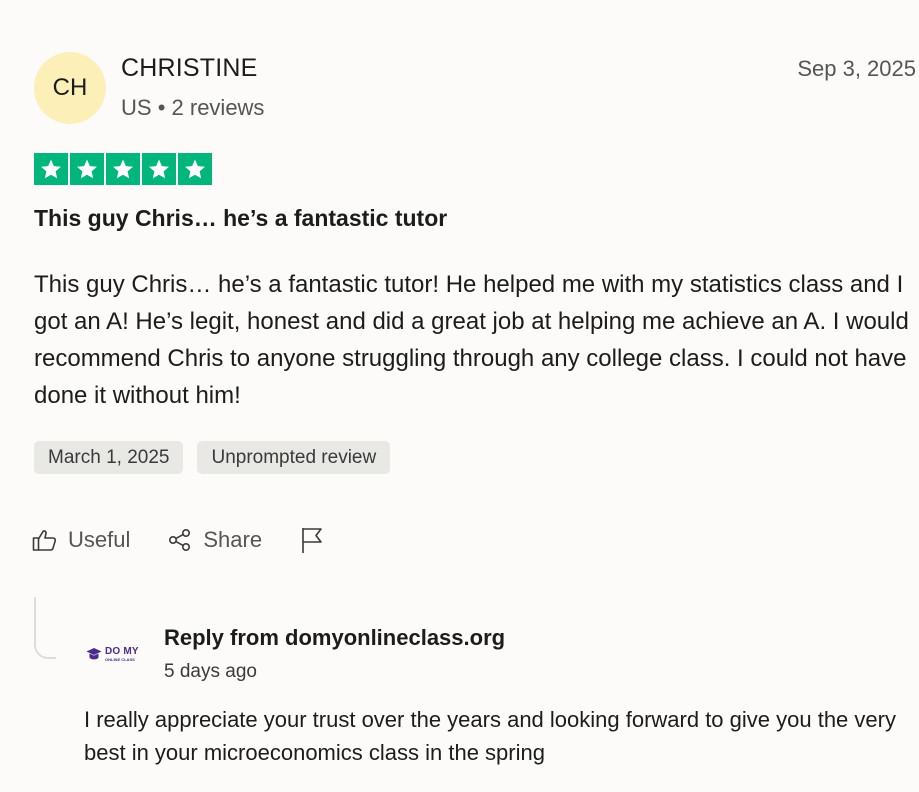 The height and width of the screenshot is (792, 919). What do you see at coordinates (45, 540) in the screenshot?
I see `thumbs-up-icon` at bounding box center [45, 540].